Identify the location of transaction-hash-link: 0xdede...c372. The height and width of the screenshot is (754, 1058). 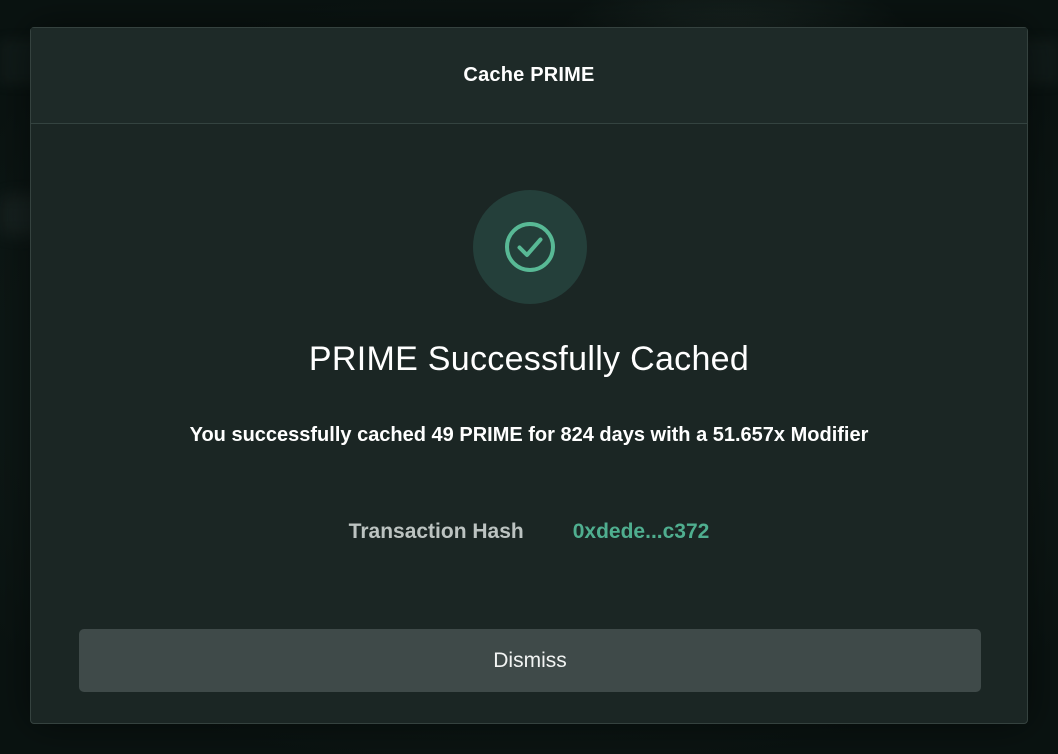
(641, 532).